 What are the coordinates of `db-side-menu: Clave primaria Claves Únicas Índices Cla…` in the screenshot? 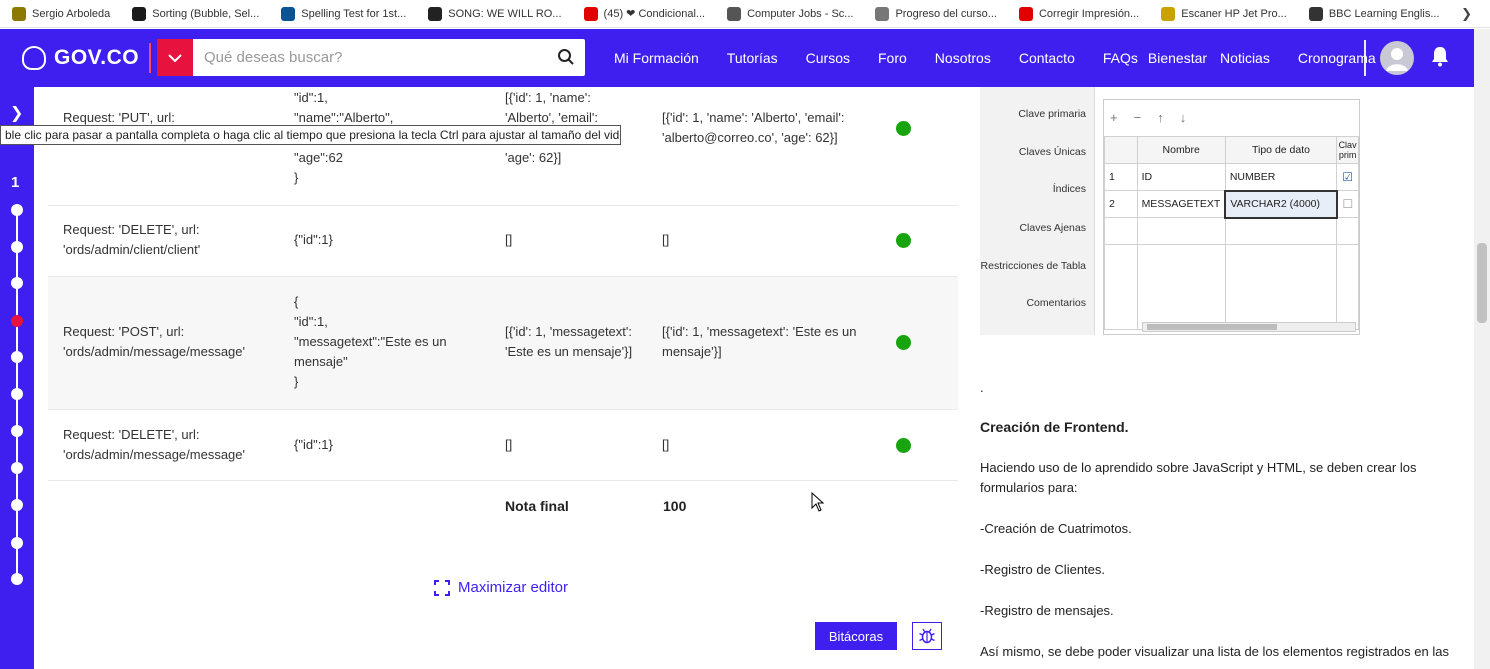 It's located at (1037, 211).